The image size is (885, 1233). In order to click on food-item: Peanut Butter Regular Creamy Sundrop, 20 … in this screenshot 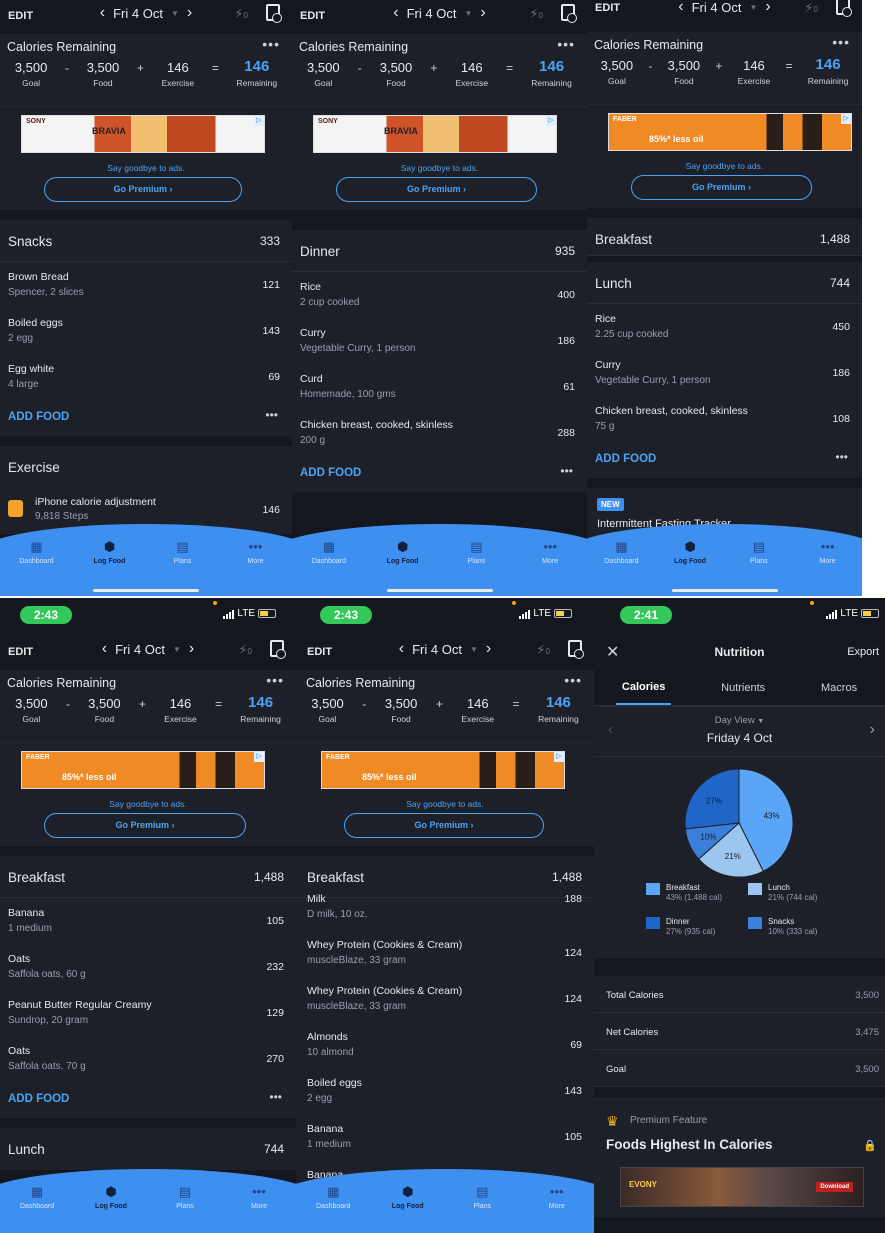, I will do `click(148, 1013)`.